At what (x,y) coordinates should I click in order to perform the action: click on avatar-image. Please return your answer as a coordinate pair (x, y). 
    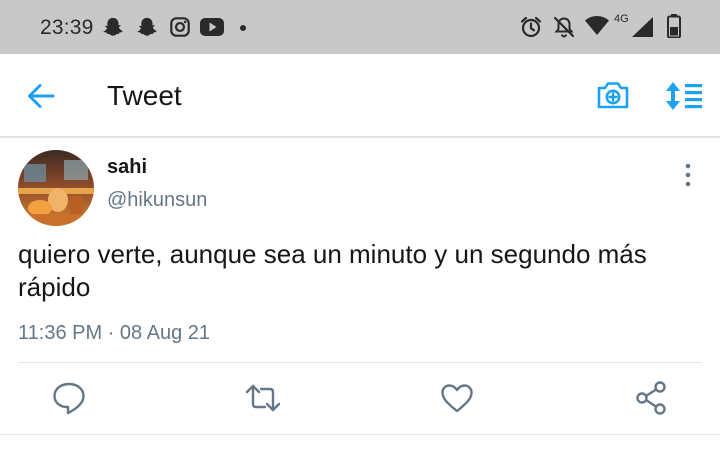
    Looking at the image, I should click on (56, 188).